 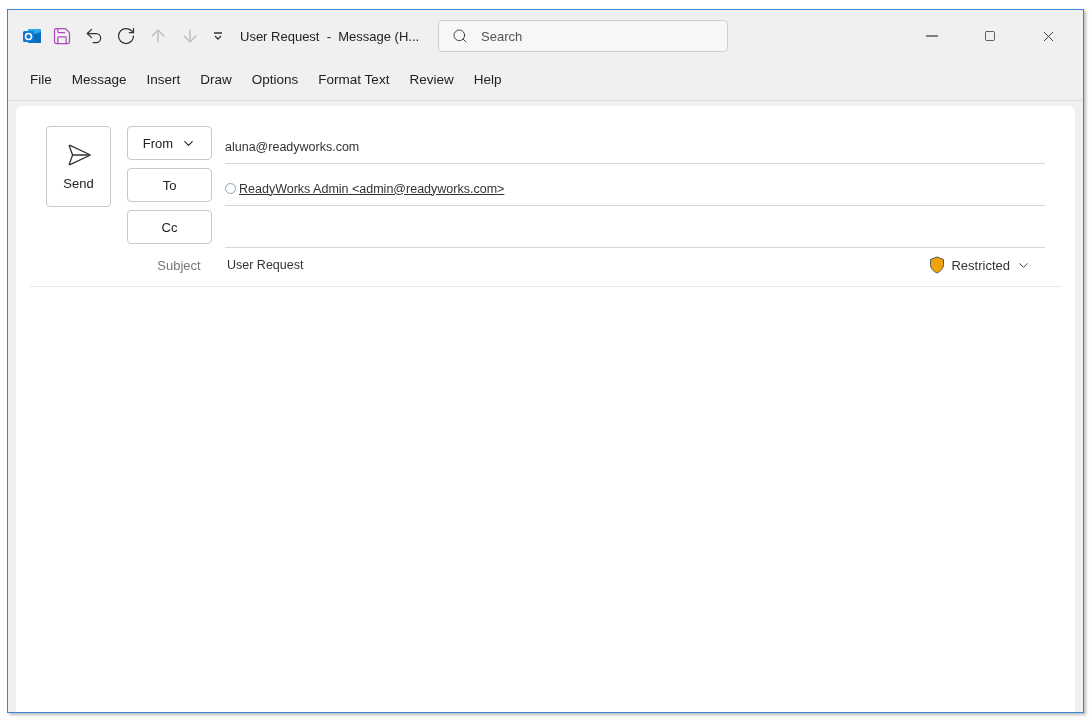 I want to click on menu-tab: Message, so click(x=99, y=79).